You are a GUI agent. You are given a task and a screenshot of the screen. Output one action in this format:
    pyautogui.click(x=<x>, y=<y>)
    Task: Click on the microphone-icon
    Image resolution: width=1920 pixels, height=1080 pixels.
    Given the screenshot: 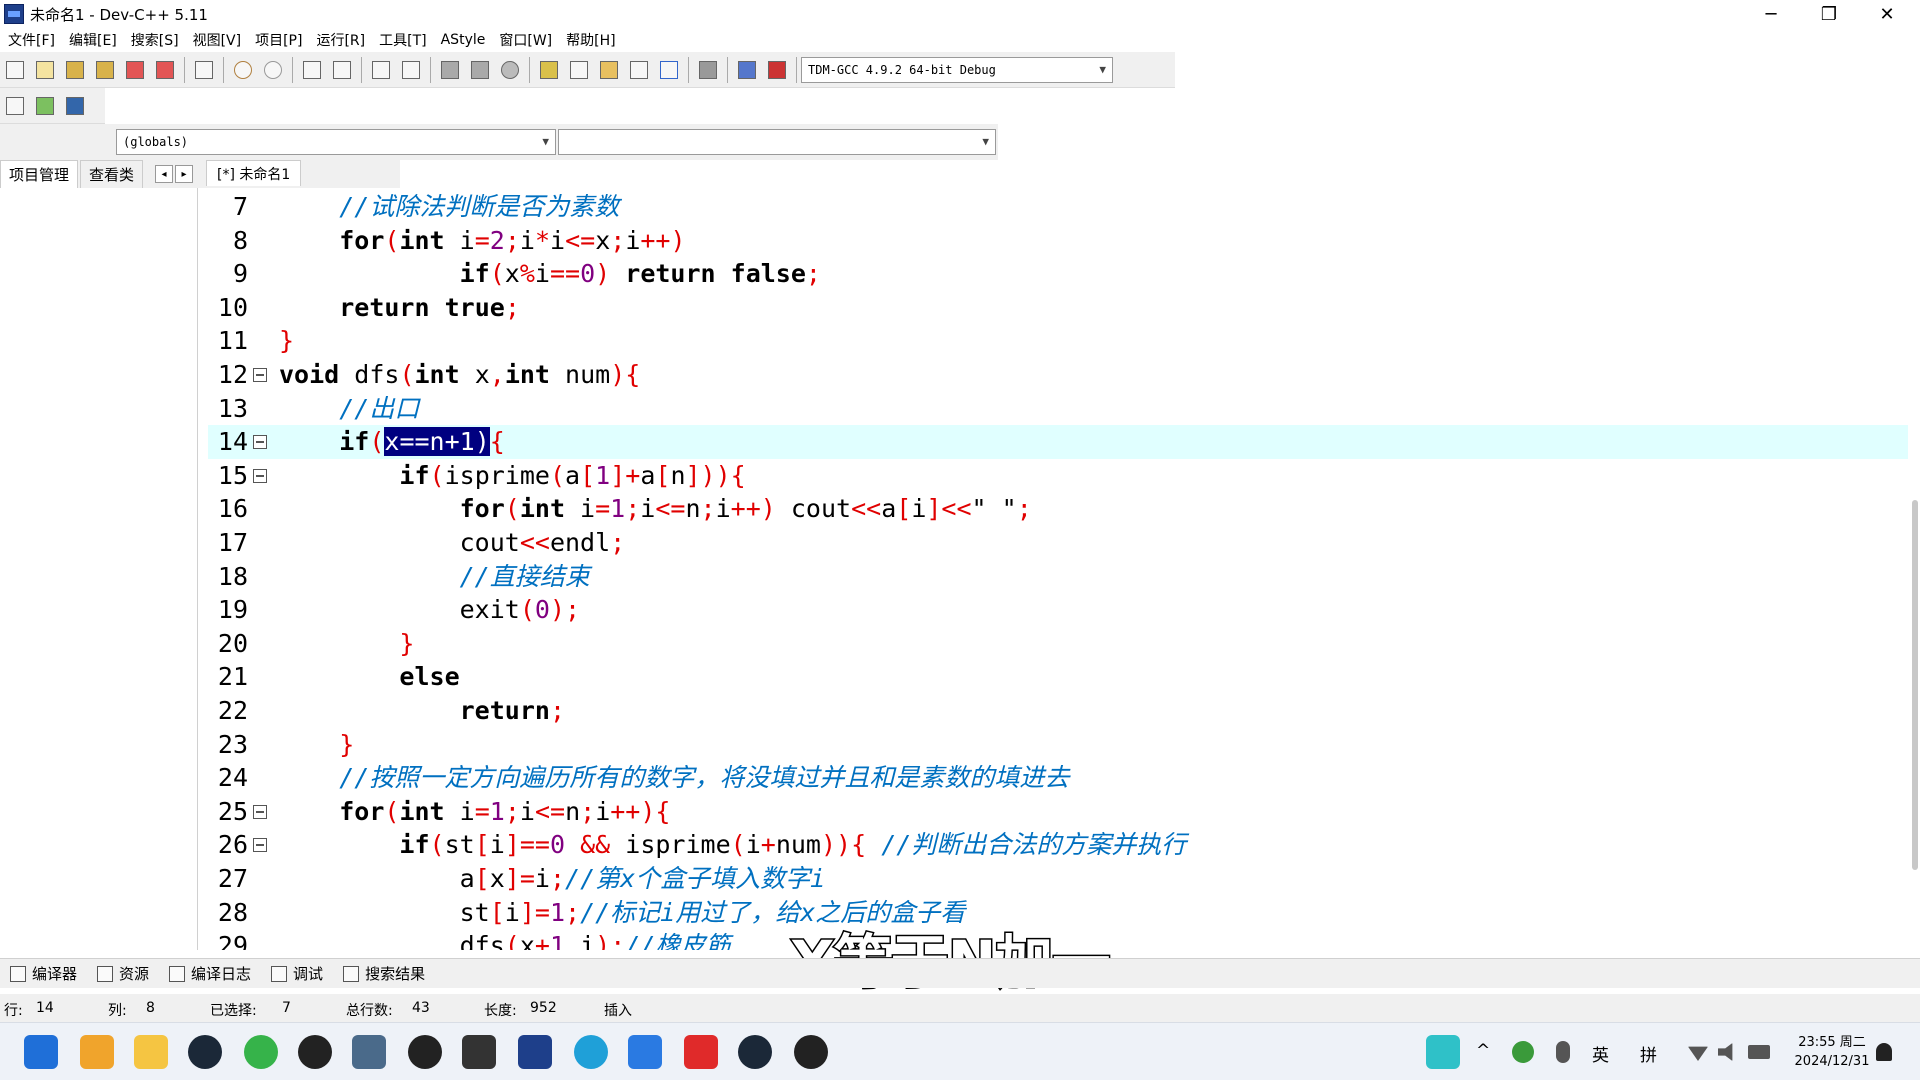 What is the action you would take?
    pyautogui.click(x=1563, y=1052)
    